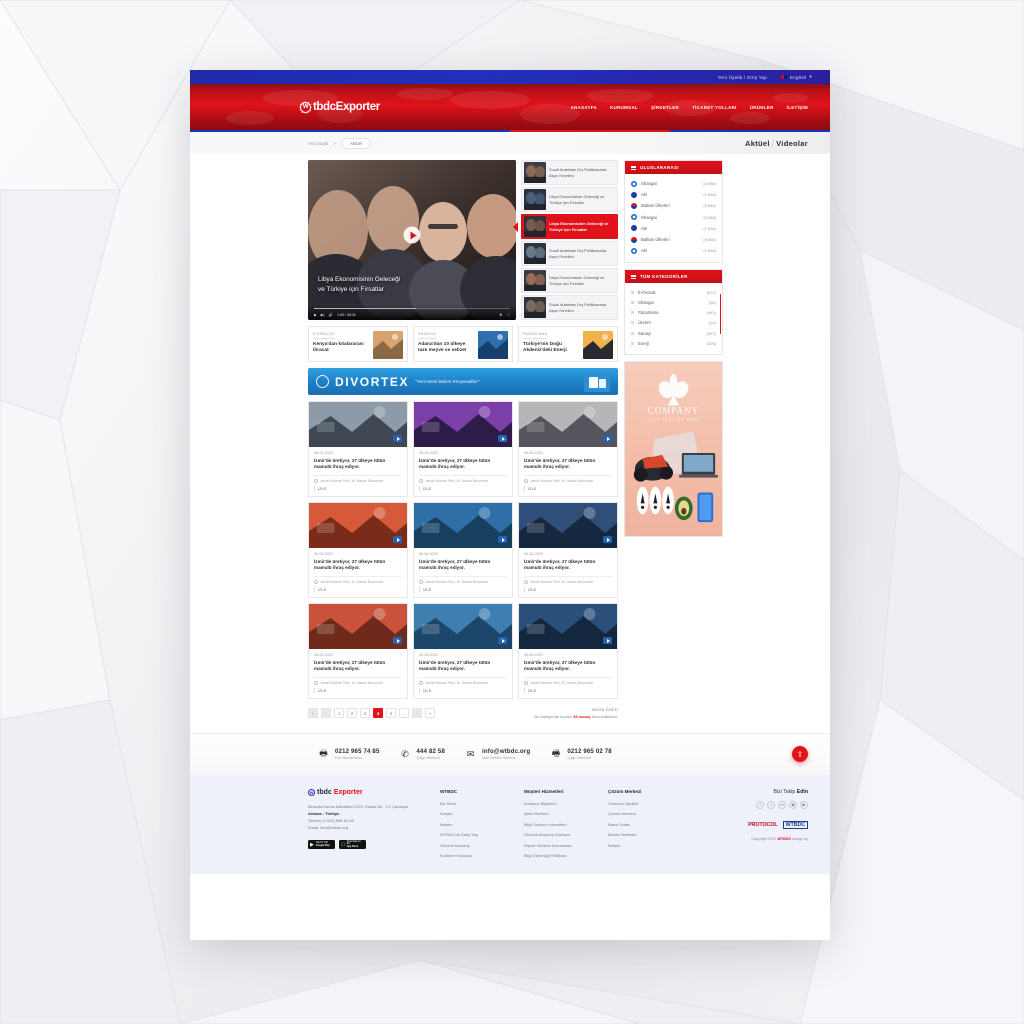 The image size is (1024, 1024). Describe the element at coordinates (673, 292) in the screenshot. I see `category-row: E-İhracat (971)` at that location.